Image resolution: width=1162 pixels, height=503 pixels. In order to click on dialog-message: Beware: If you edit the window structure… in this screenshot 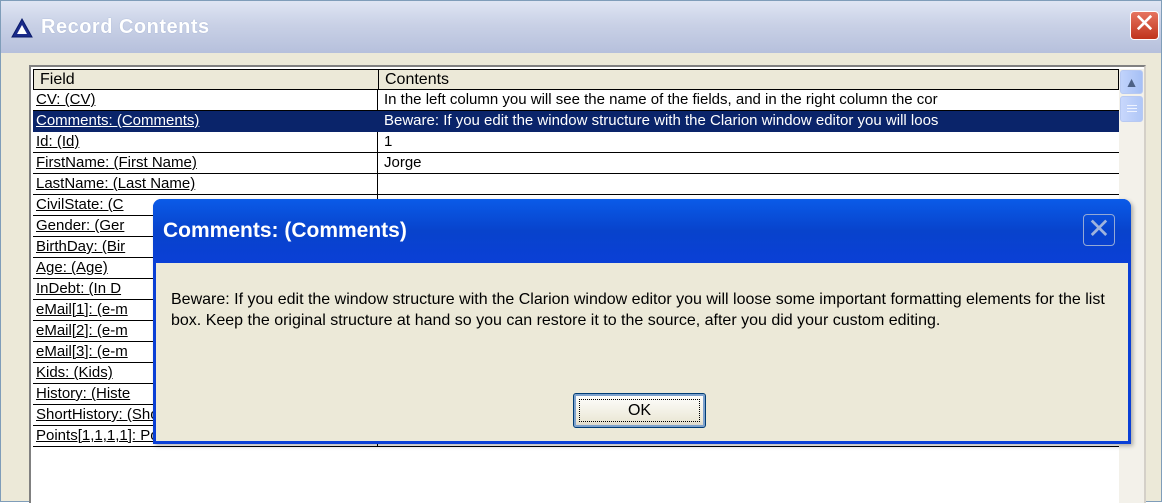, I will do `click(638, 310)`.